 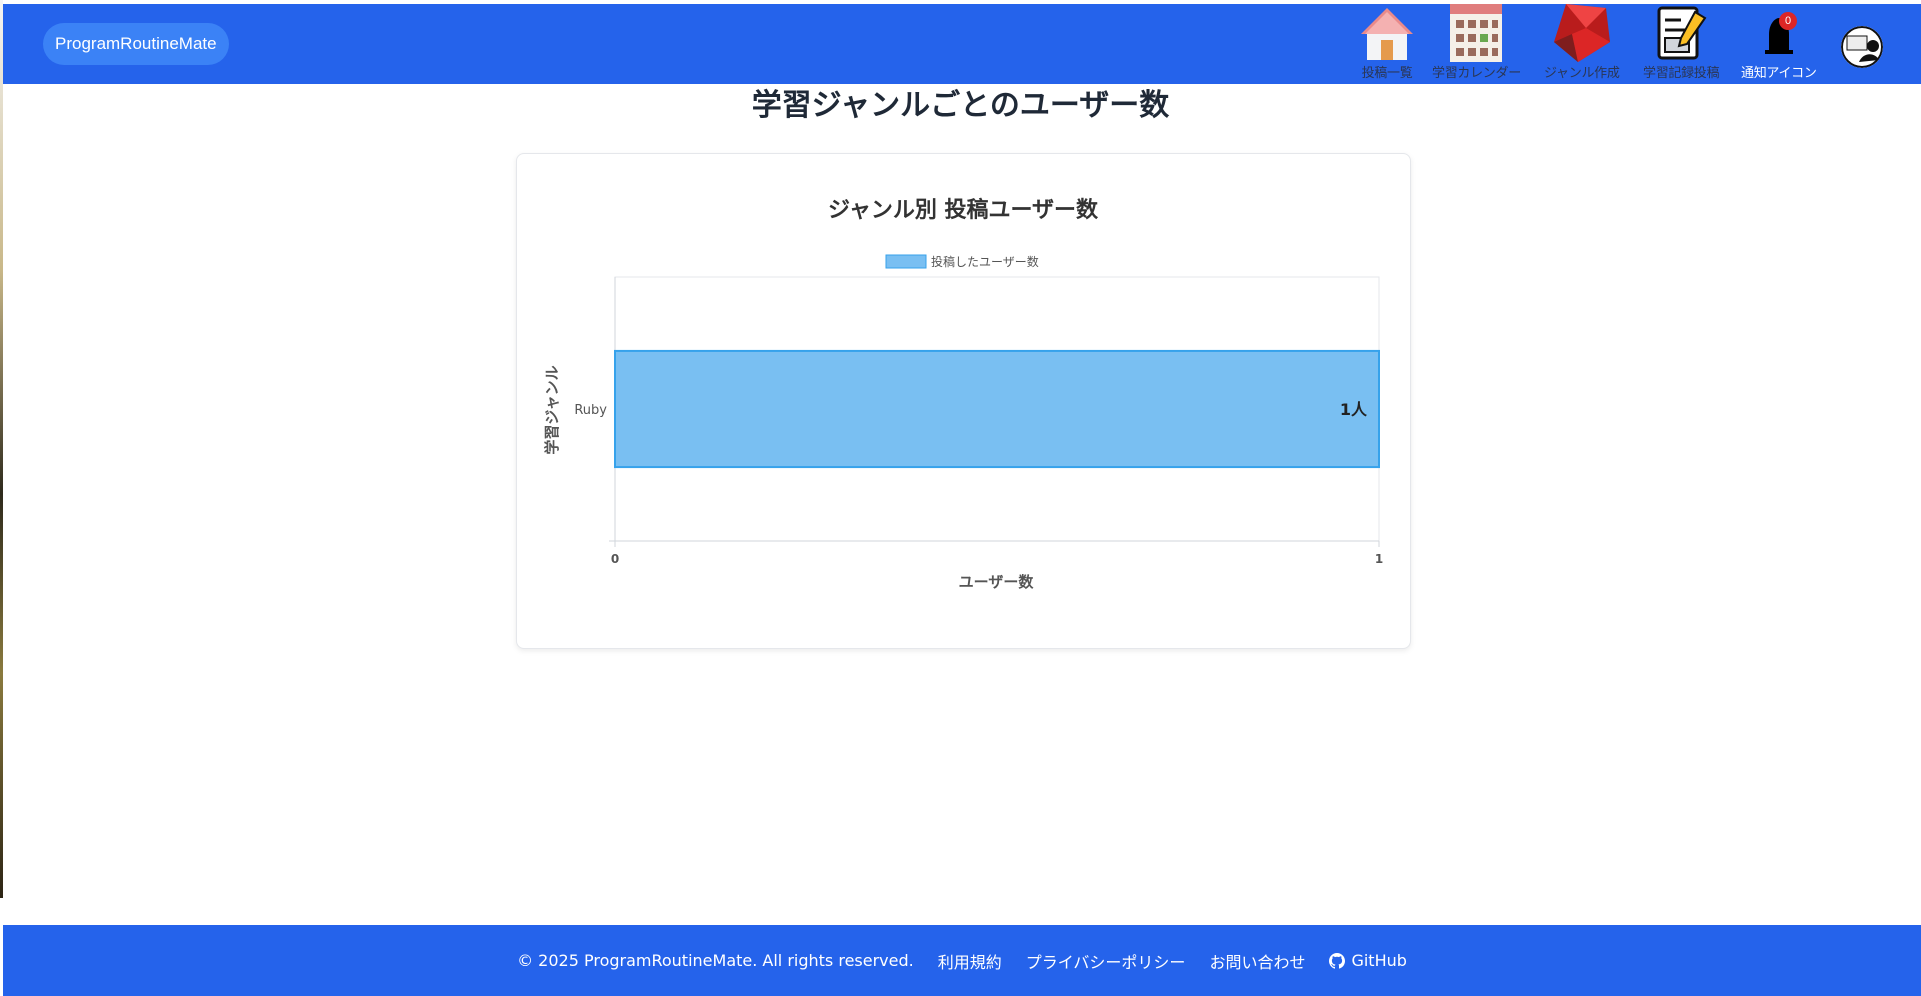 I want to click on ruby-gem-icon, so click(x=1581, y=33).